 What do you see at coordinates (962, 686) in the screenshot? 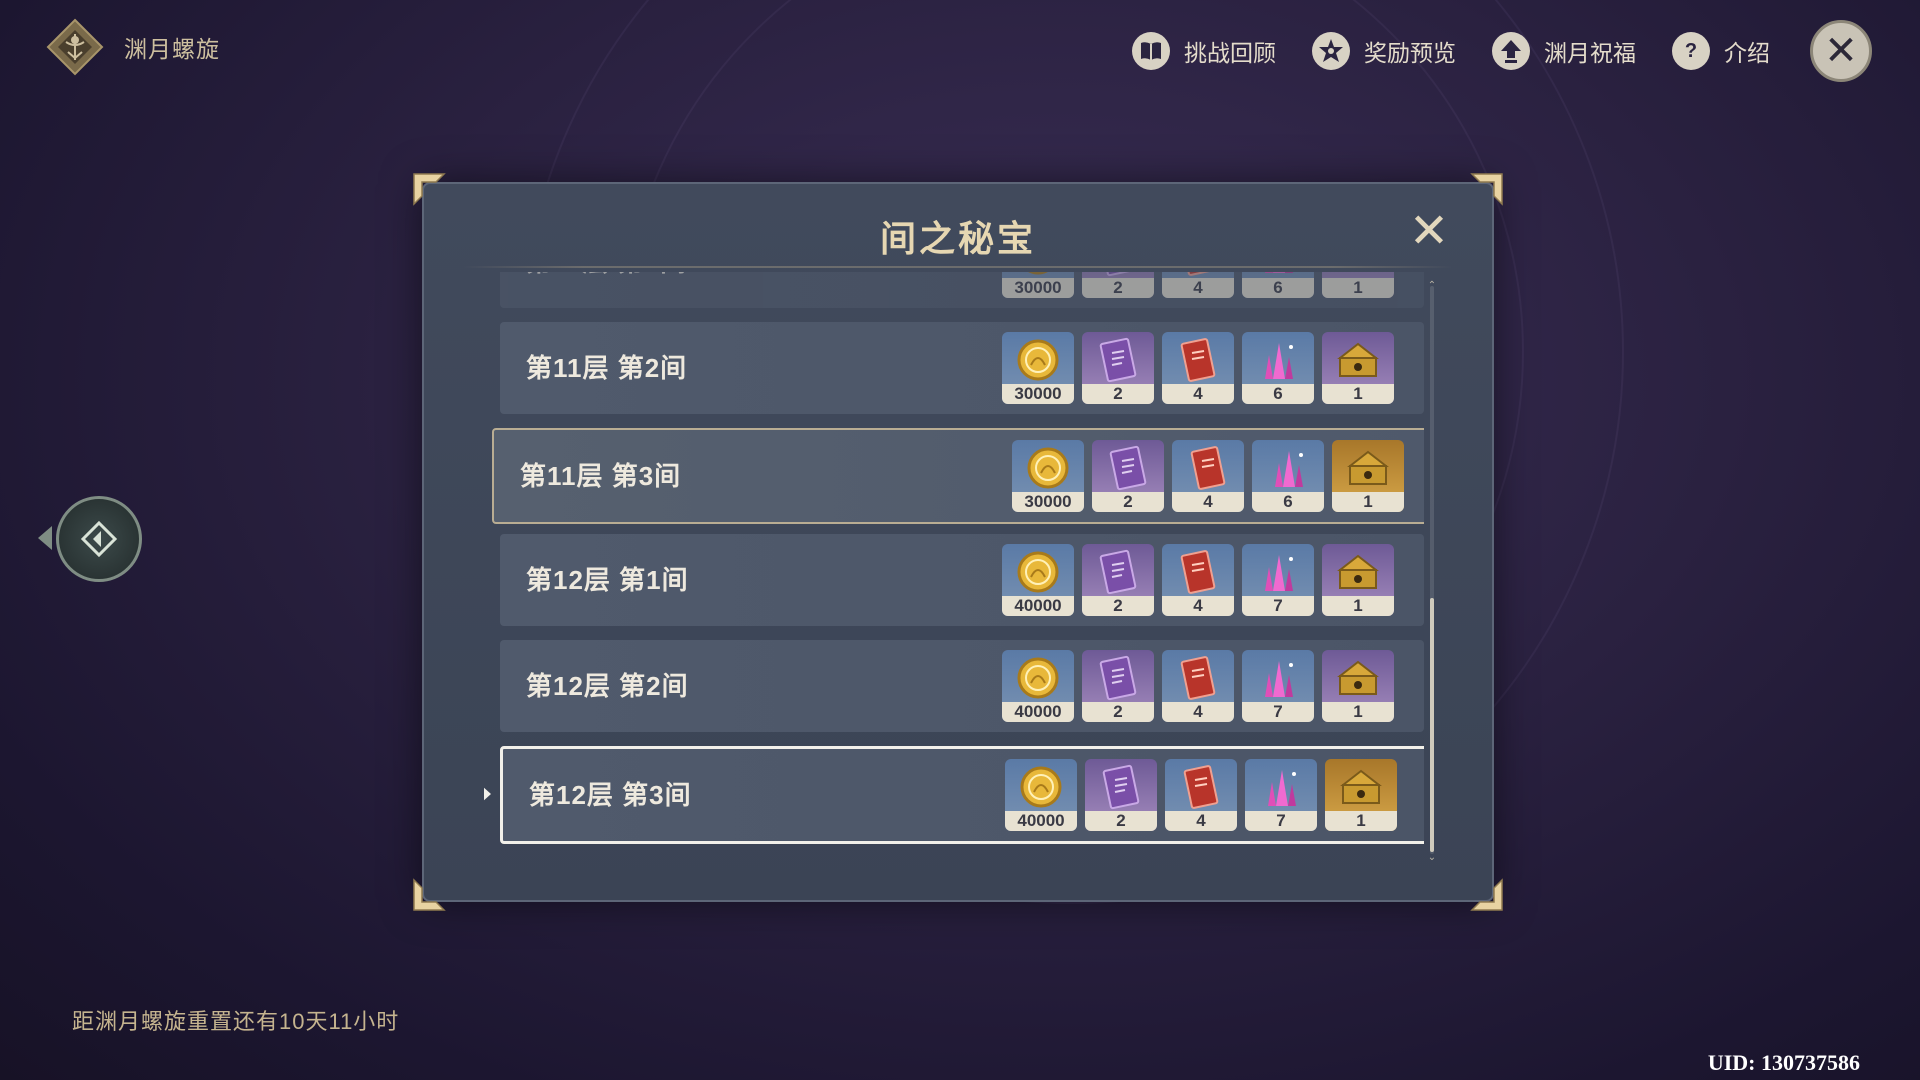
I see `reward-row: 第12层 第2间 40000 2 4 7 1` at bounding box center [962, 686].